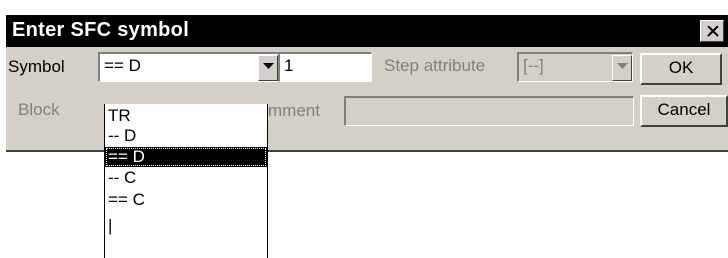 This screenshot has height=258, width=728. Describe the element at coordinates (189, 67) in the screenshot. I see `symbol-select: == D` at that location.